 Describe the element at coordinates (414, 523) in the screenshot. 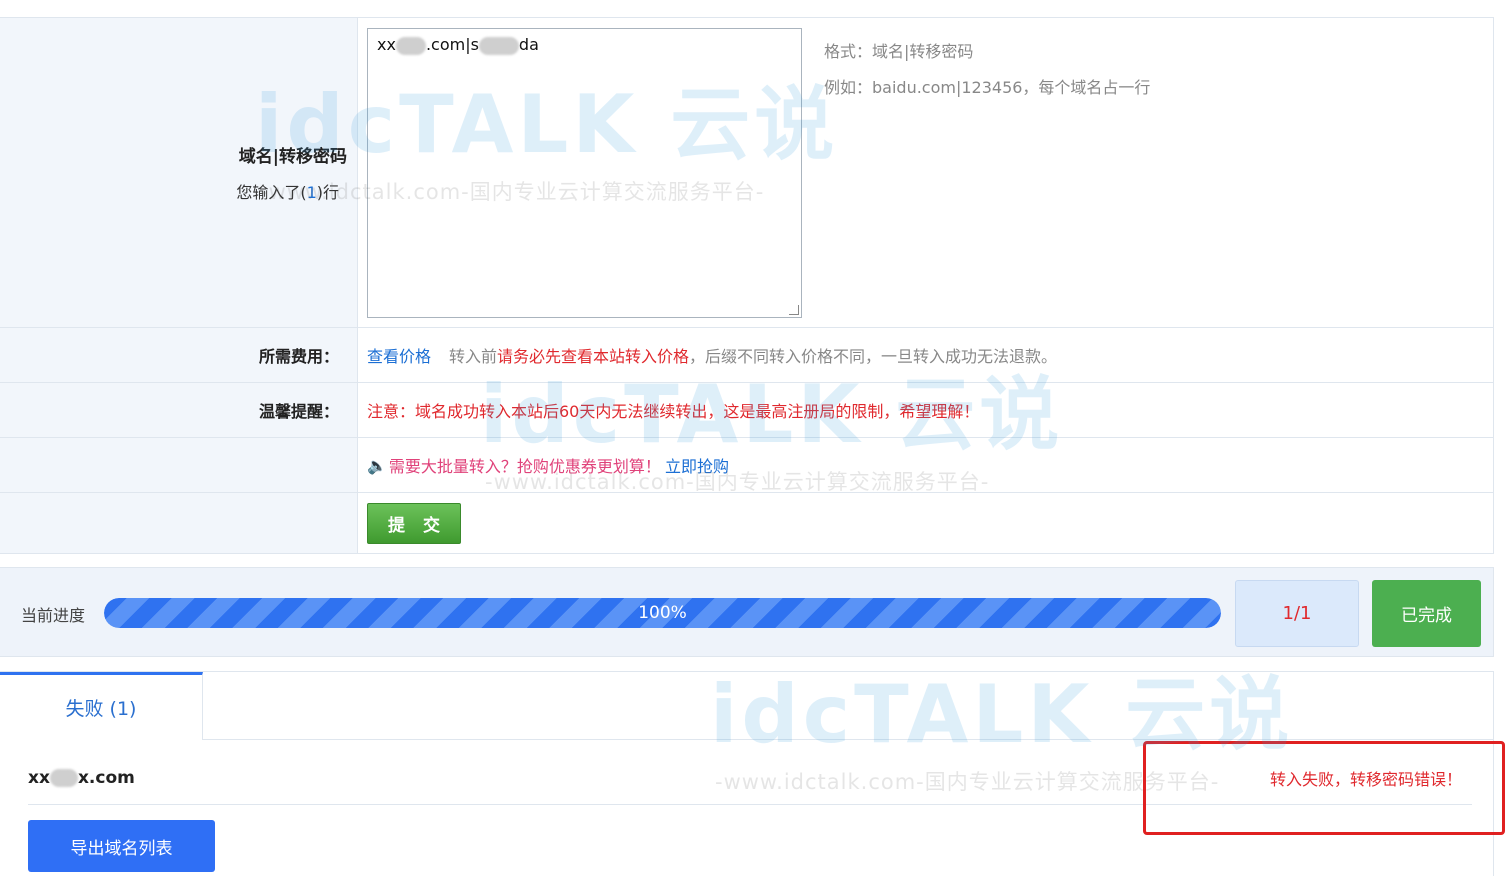

I see `submit-button: 提 交` at that location.